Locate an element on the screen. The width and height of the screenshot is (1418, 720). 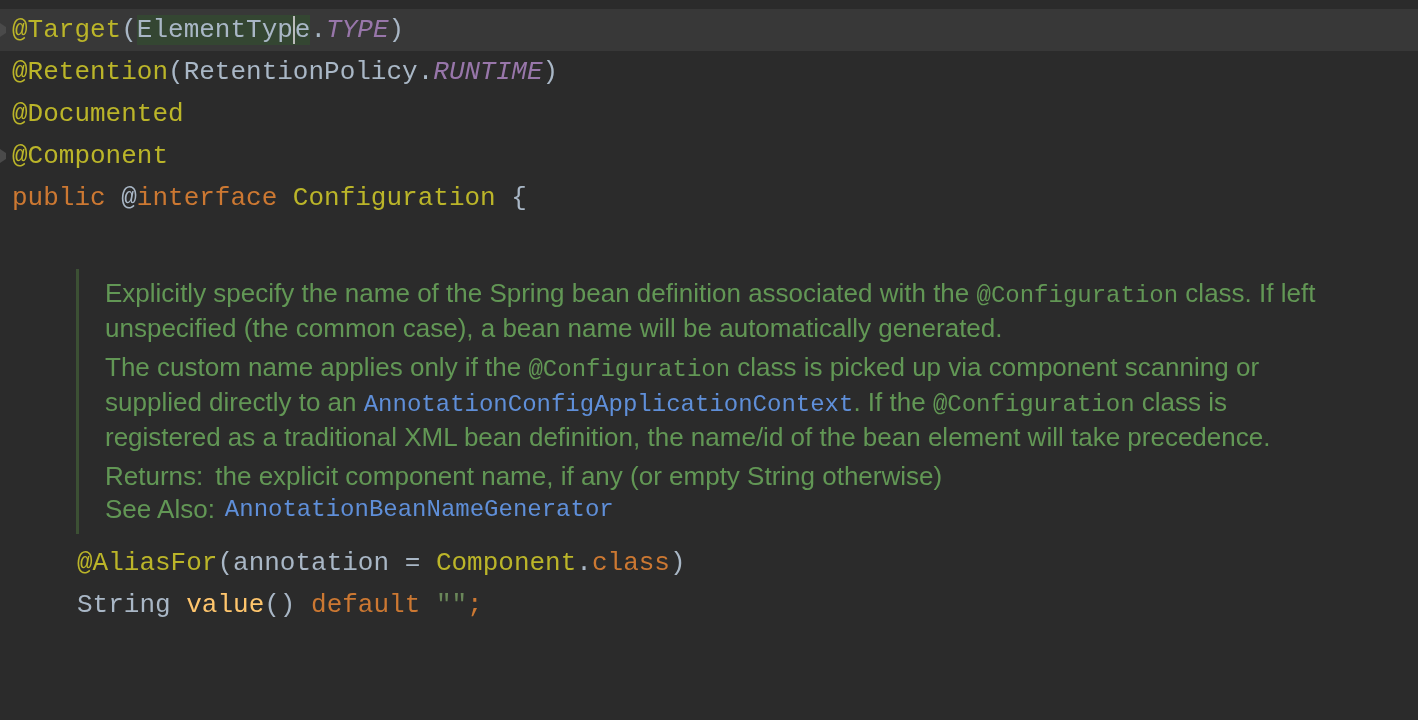
code-line: String value() default ""; is located at coordinates (280, 605).